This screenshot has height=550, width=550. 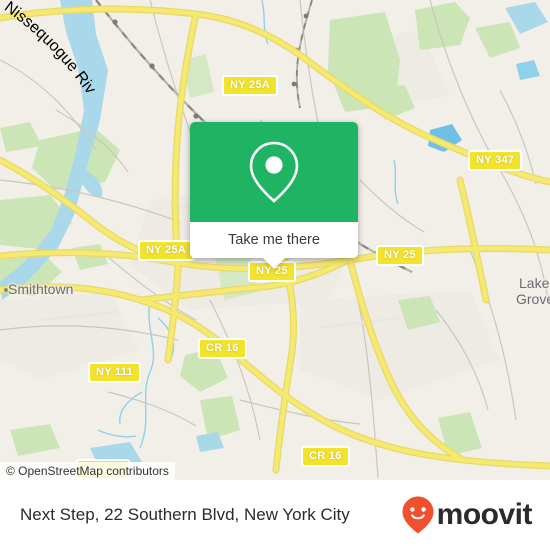 I want to click on osm-attribution-text: © OpenStreetMap contributors, so click(x=87, y=471).